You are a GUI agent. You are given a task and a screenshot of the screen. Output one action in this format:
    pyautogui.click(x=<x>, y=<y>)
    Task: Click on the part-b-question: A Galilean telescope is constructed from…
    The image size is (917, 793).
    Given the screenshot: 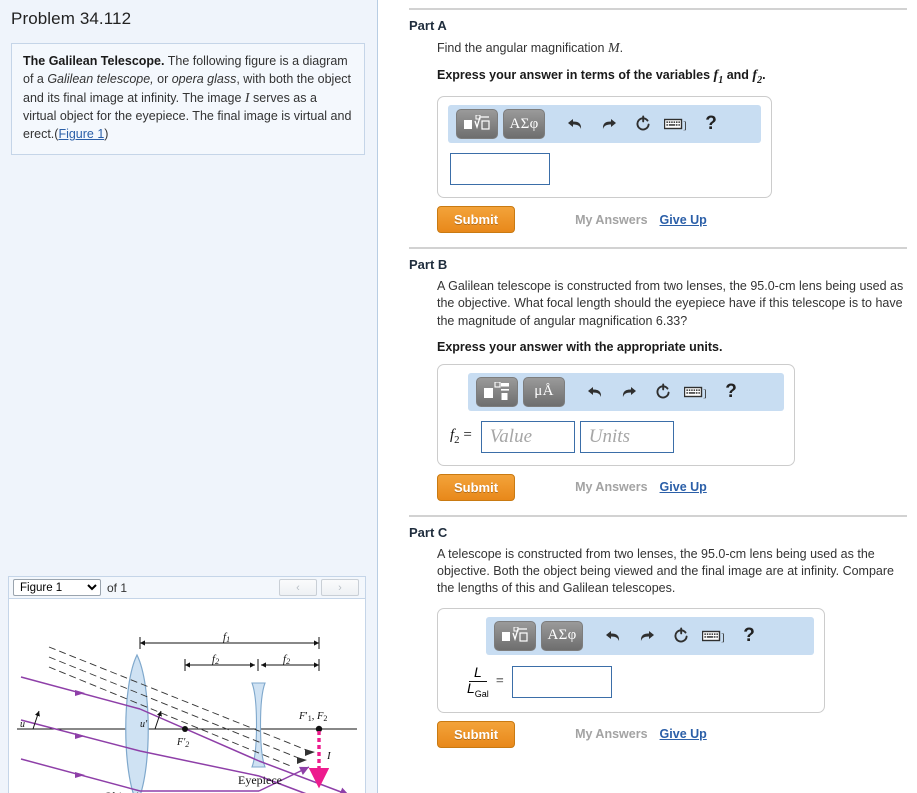 What is the action you would take?
    pyautogui.click(x=670, y=303)
    